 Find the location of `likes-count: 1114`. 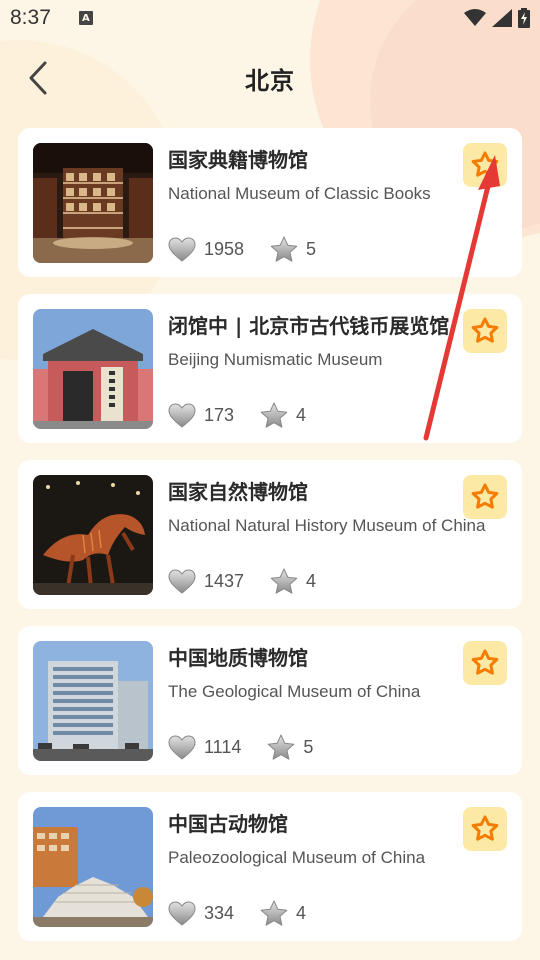

likes-count: 1114 is located at coordinates (223, 747).